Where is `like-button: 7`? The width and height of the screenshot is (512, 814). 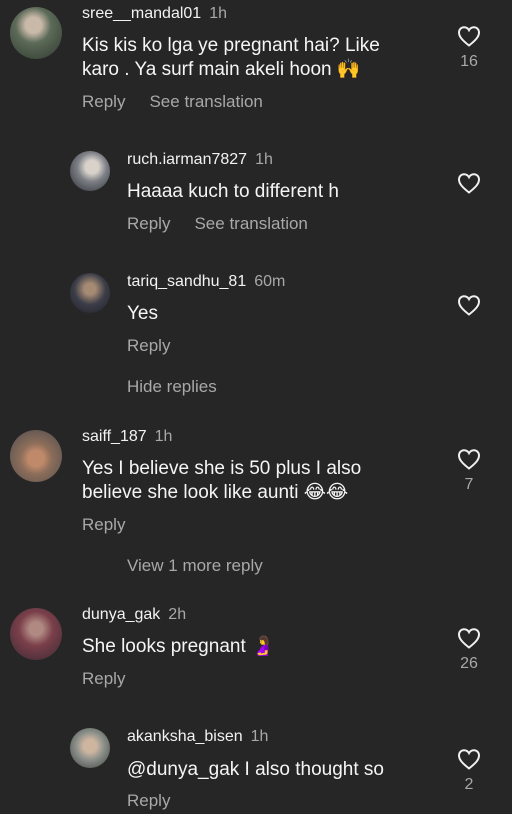 like-button: 7 is located at coordinates (469, 471).